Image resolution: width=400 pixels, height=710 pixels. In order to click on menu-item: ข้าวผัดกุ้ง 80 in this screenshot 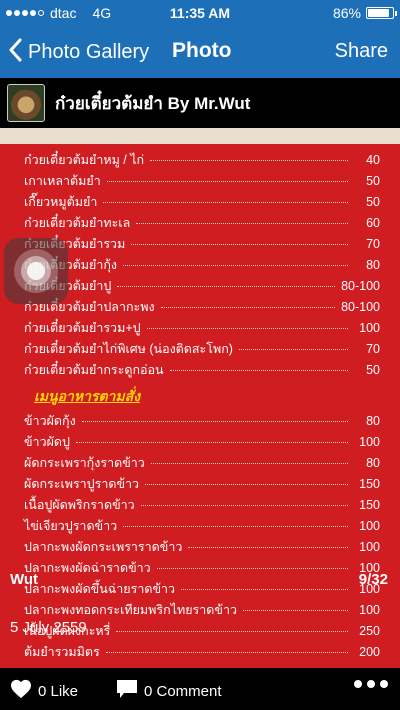, I will do `click(202, 421)`.